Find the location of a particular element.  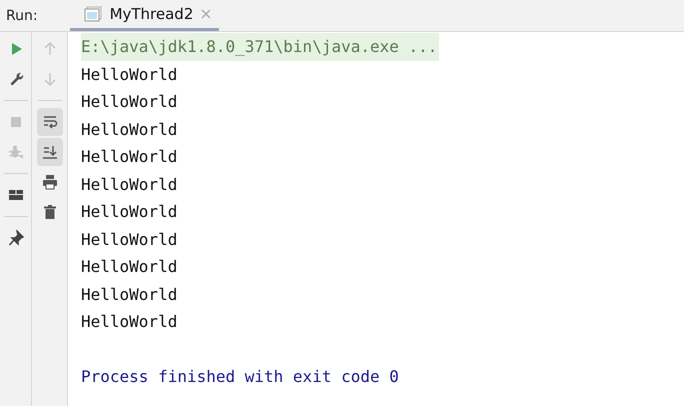

pin-icon is located at coordinates (16, 238).